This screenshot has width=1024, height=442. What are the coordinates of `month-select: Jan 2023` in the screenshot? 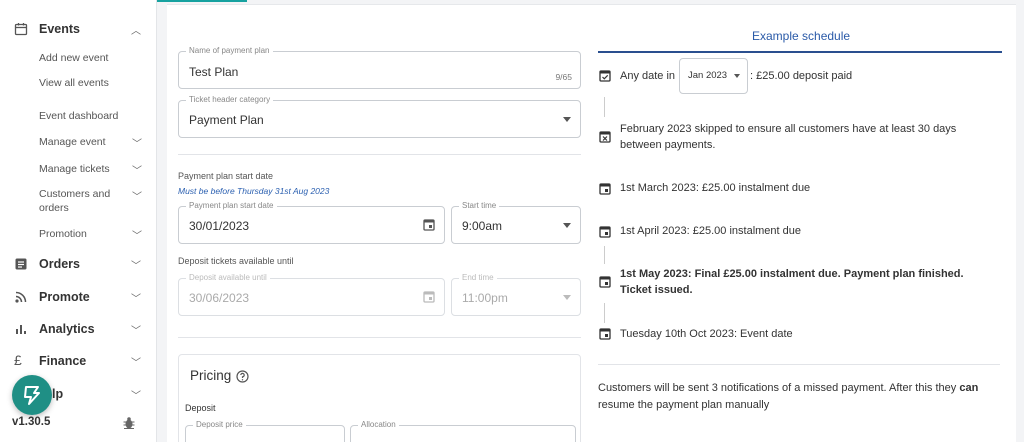 It's located at (713, 76).